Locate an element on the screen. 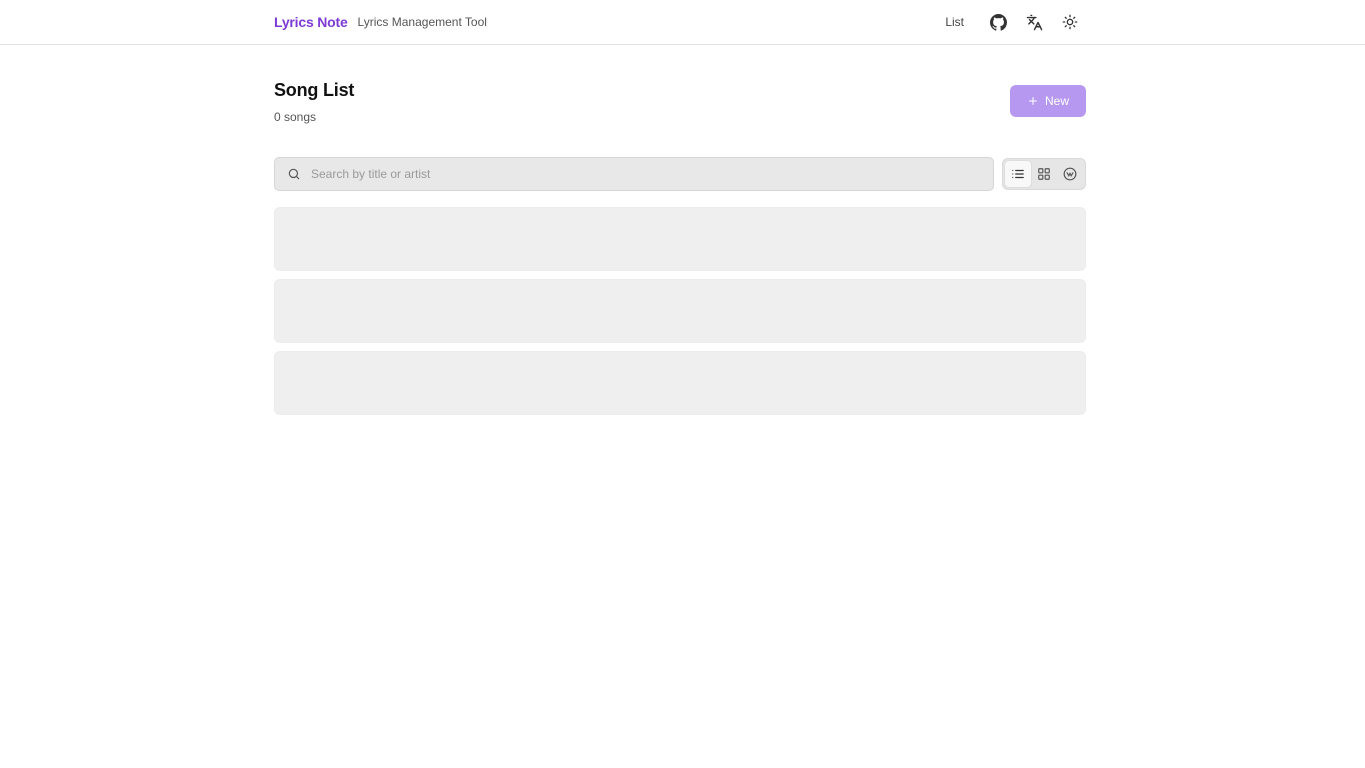 This screenshot has height=768, width=1365. brand-logo: Lyrics Note is located at coordinates (311, 22).